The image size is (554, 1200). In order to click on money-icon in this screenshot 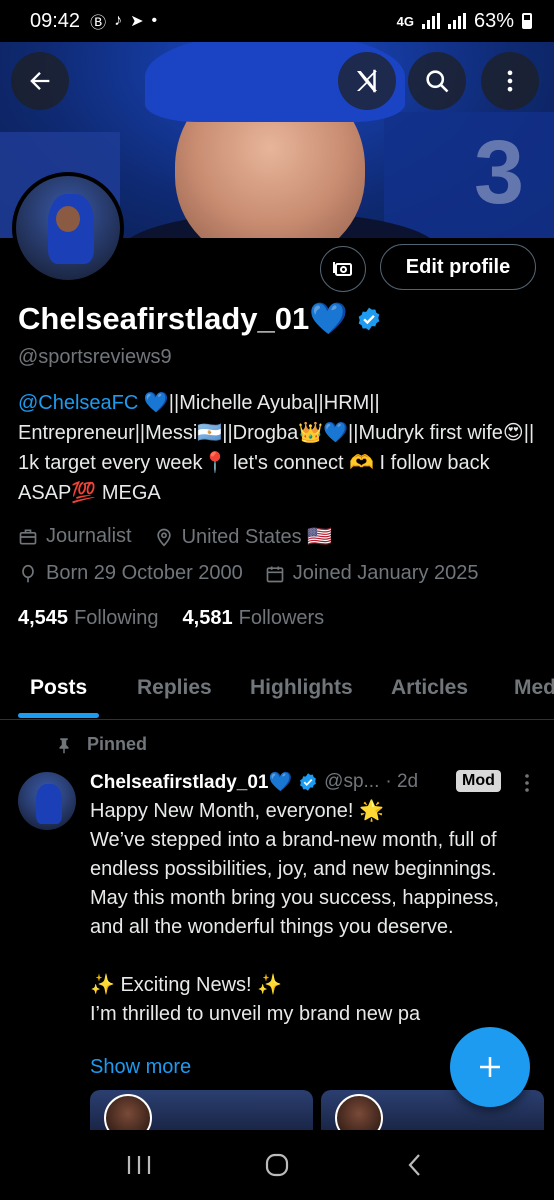, I will do `click(342, 269)`.